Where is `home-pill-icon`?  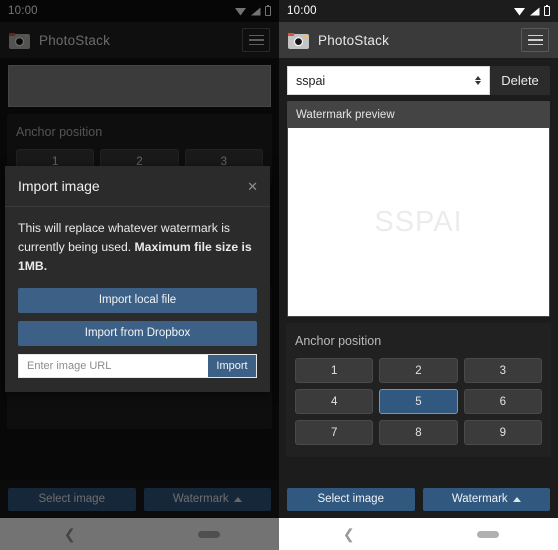
home-pill-icon is located at coordinates (488, 534).